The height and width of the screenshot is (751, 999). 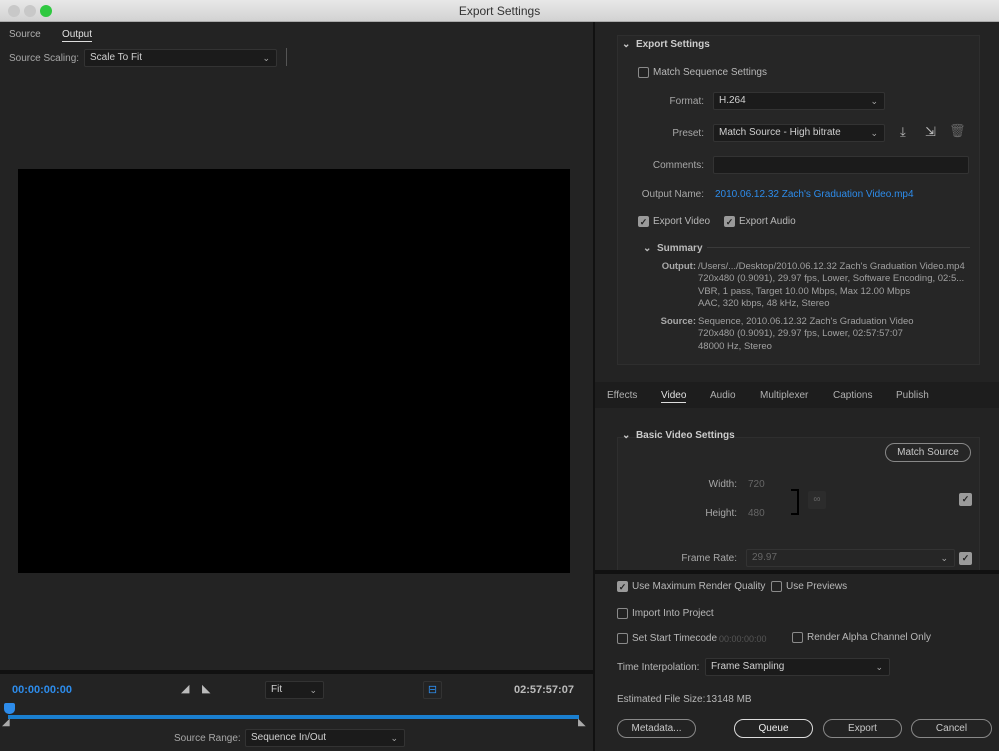 I want to click on render-alpha-label: Render Alpha Channel Only, so click(x=869, y=637).